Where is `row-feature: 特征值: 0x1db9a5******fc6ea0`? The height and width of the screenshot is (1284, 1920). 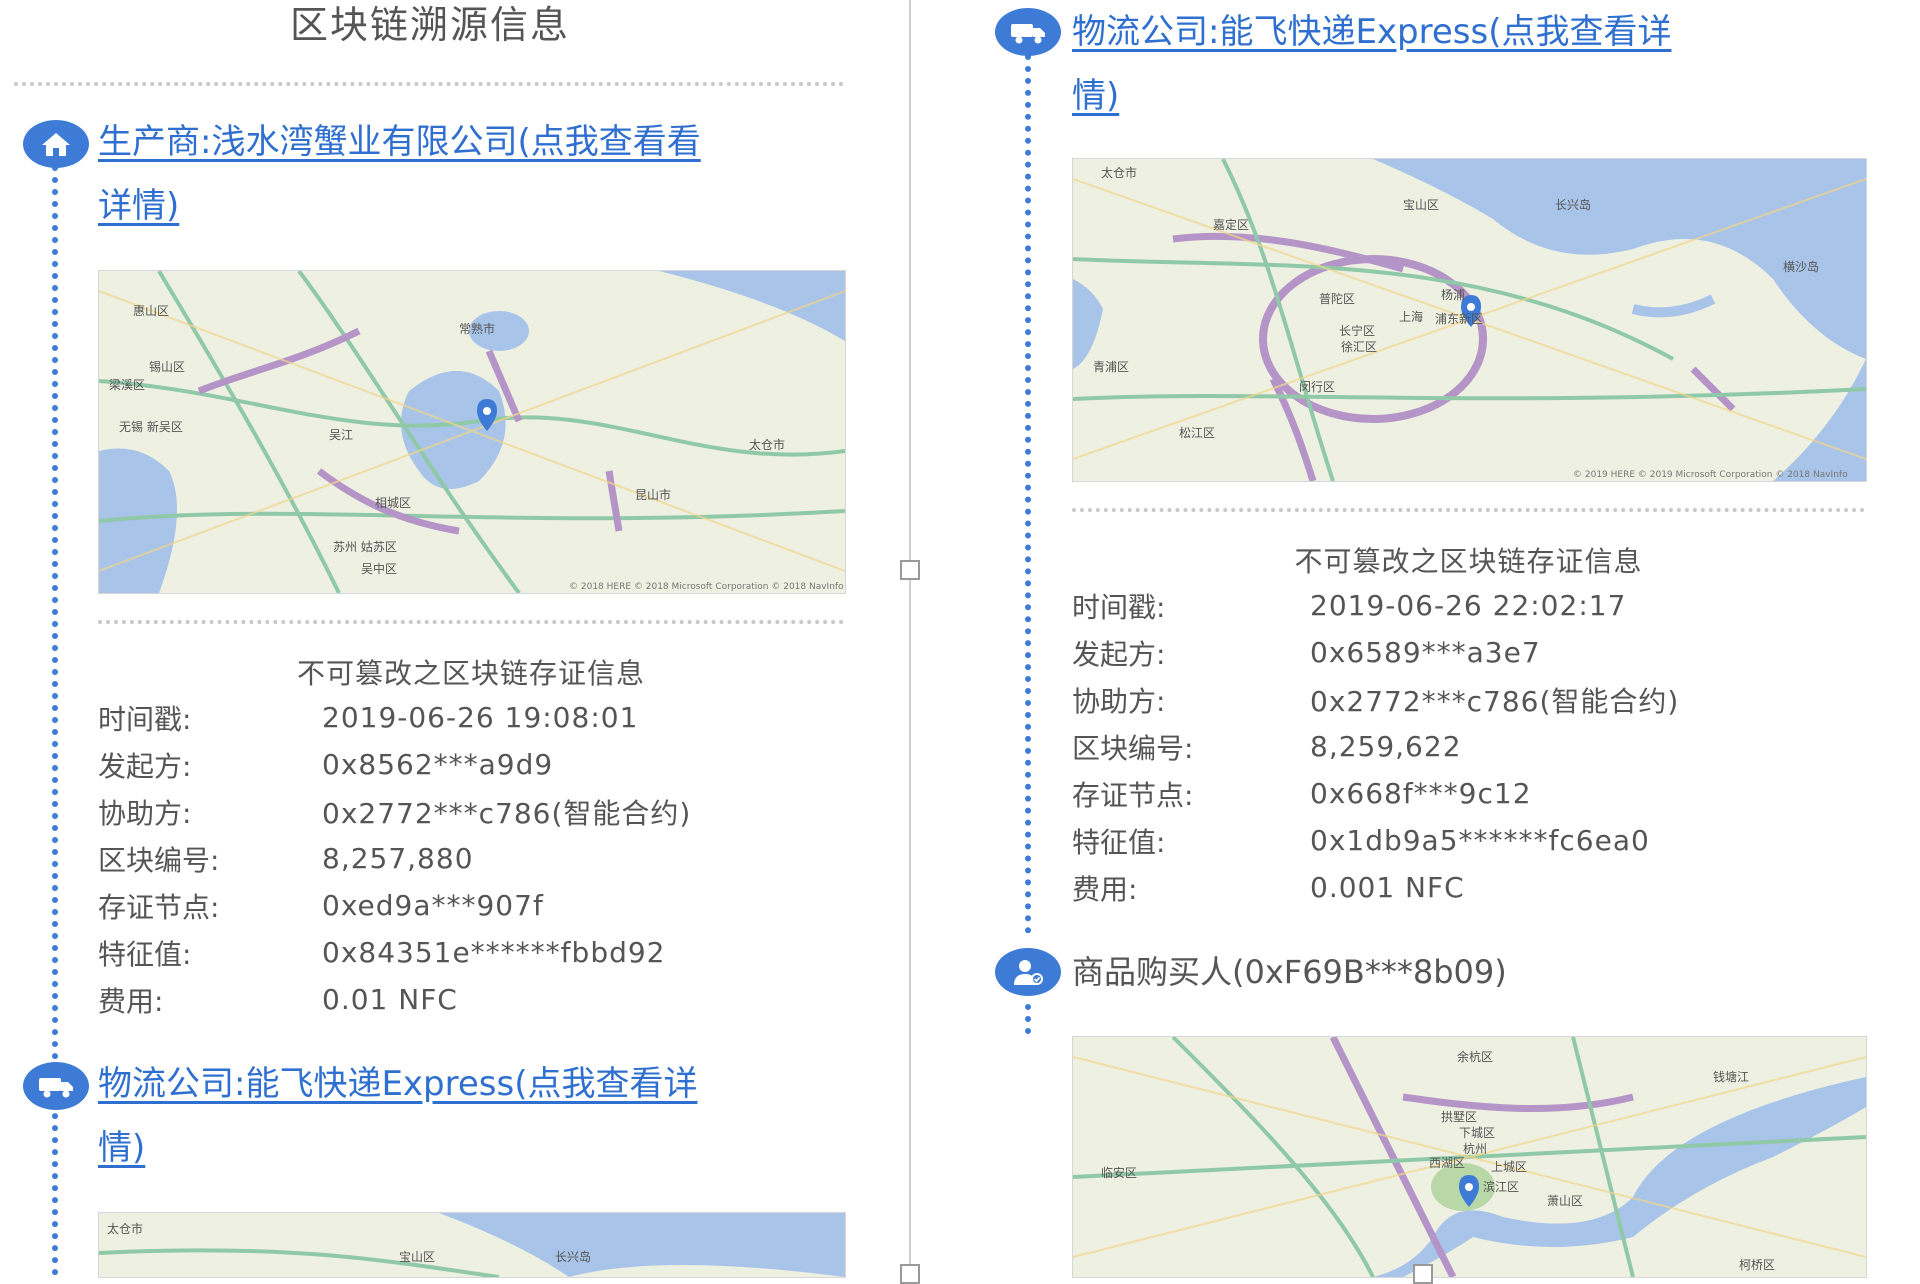
row-feature: 特征值: 0x1db9a5******fc6ea0 is located at coordinates (1361, 841).